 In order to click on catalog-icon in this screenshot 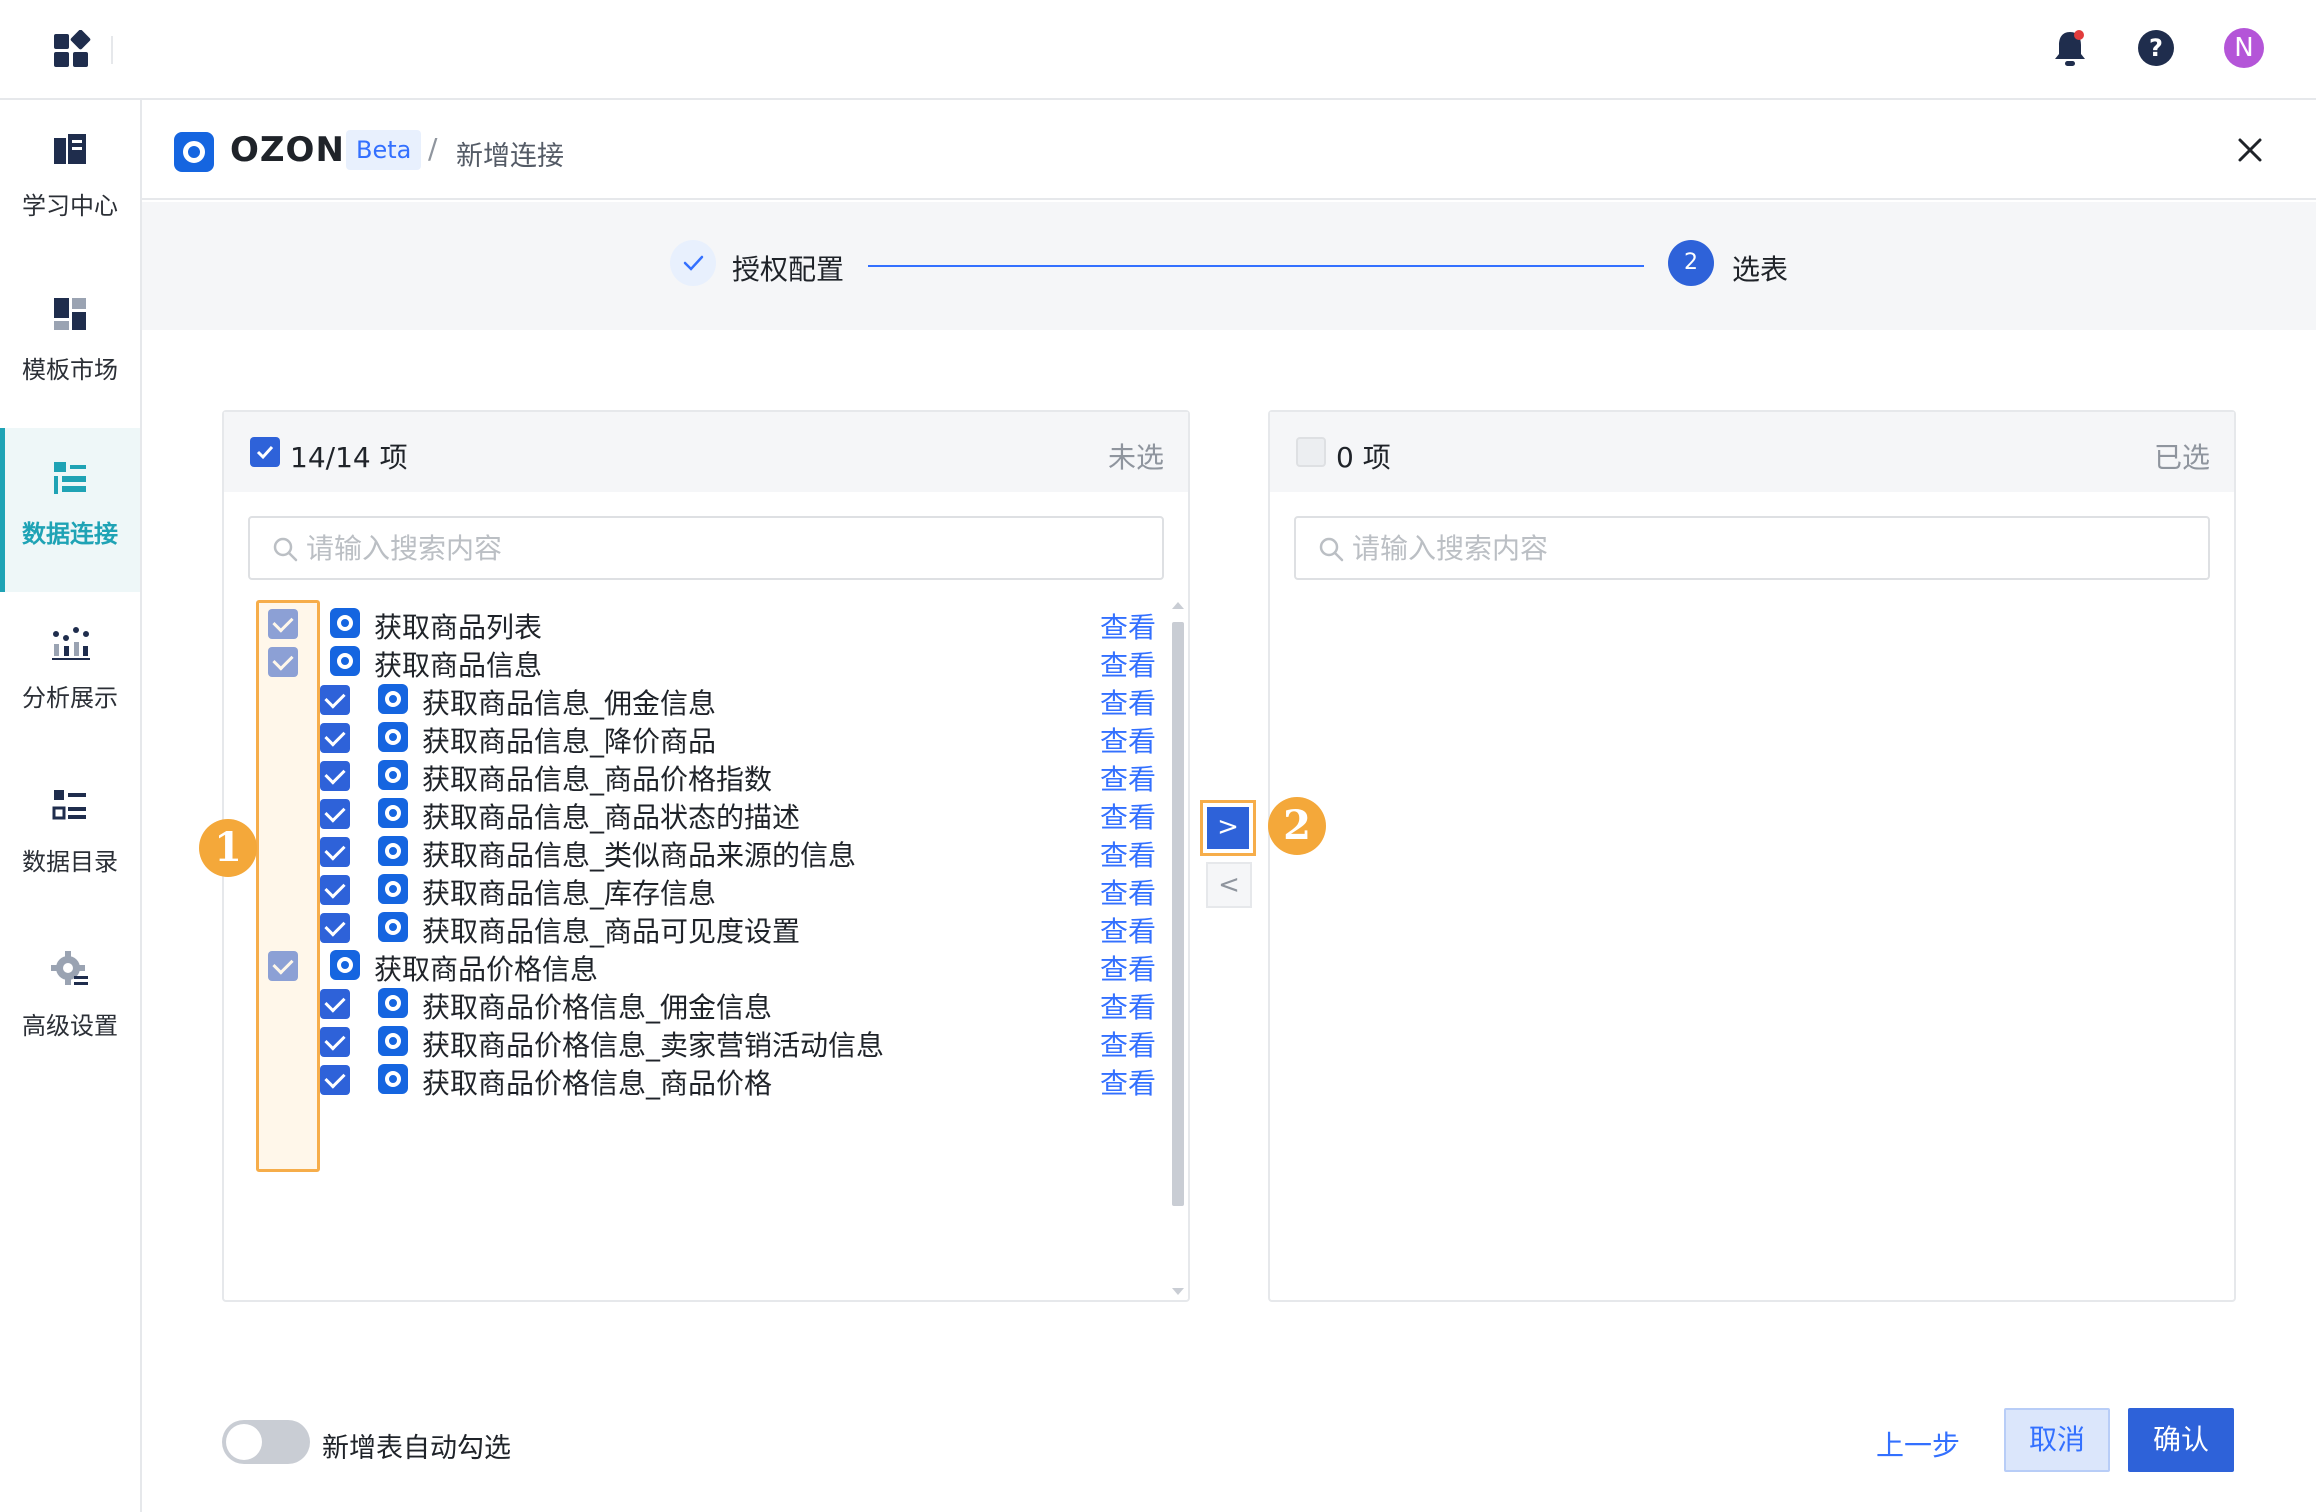, I will do `click(69, 805)`.